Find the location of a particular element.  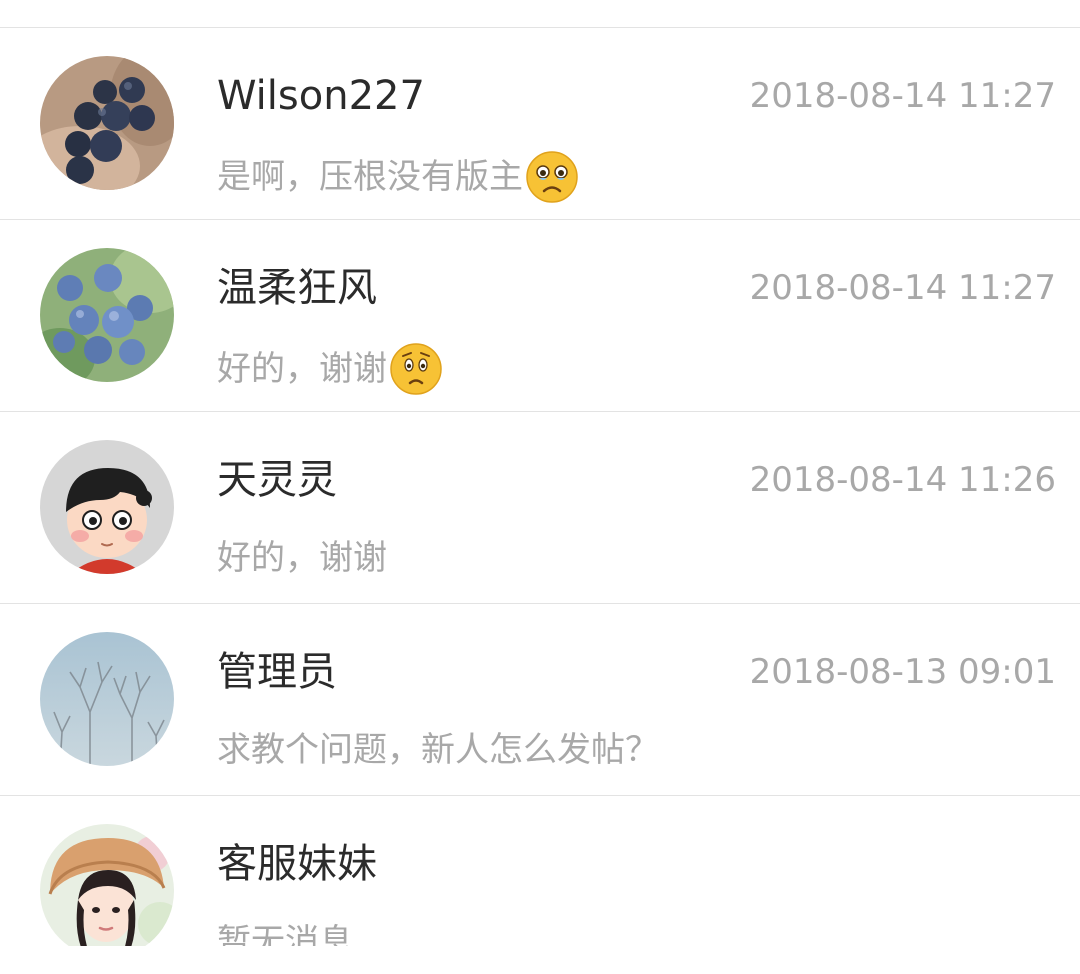

last-message-preview: 暂无消息 is located at coordinates (285, 932).